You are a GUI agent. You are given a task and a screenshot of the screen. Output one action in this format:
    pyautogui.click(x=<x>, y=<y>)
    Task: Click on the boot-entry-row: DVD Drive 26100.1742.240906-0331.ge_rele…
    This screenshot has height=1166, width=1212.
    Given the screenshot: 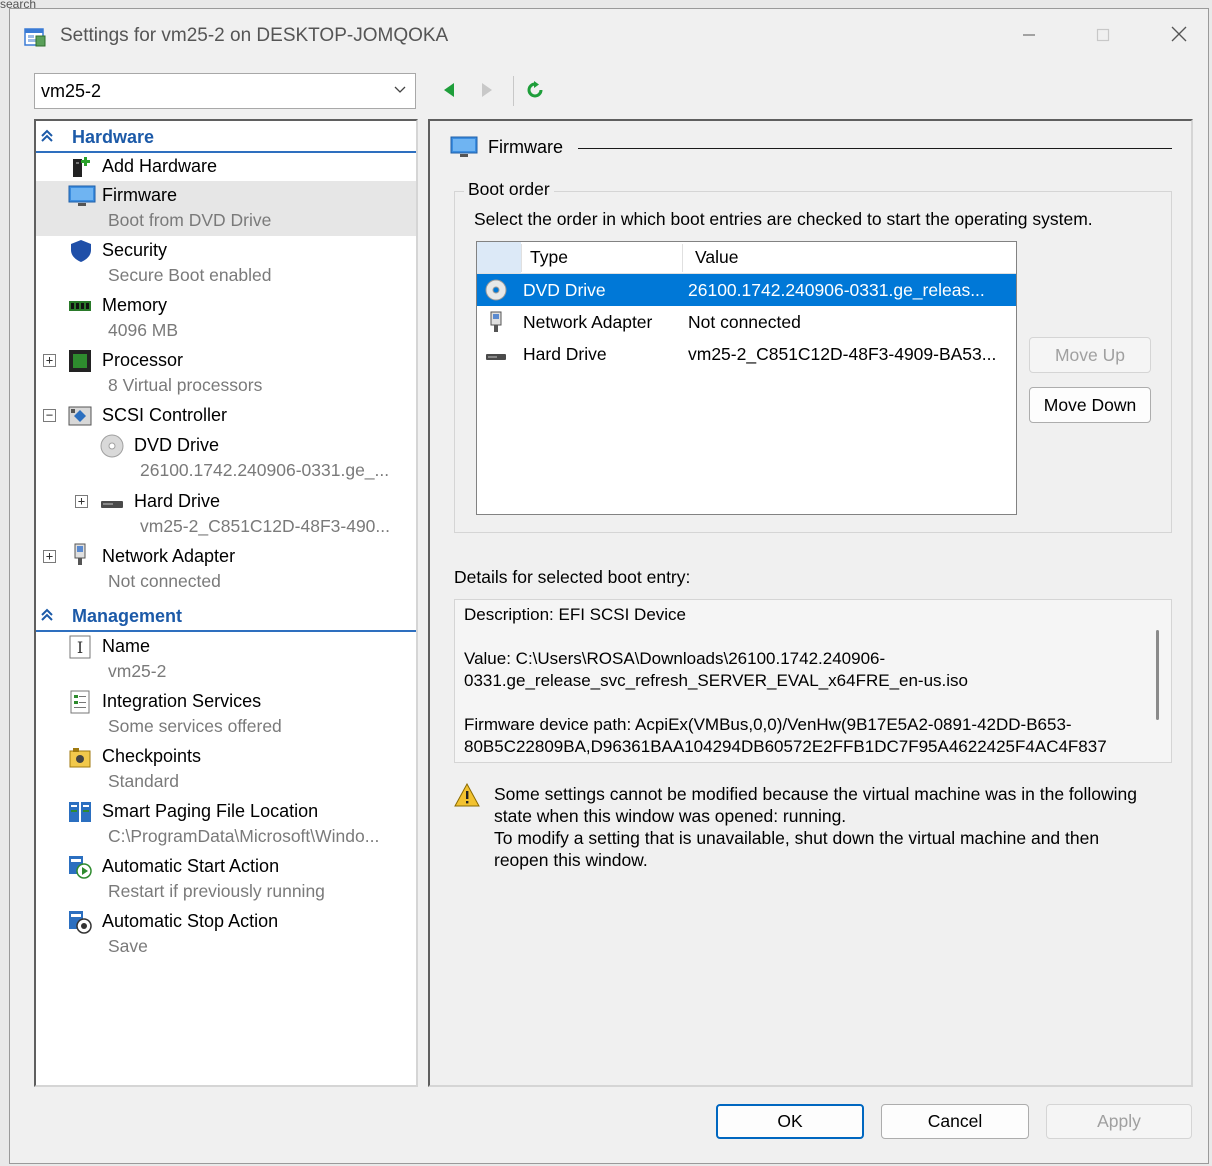 What is the action you would take?
    pyautogui.click(x=746, y=290)
    